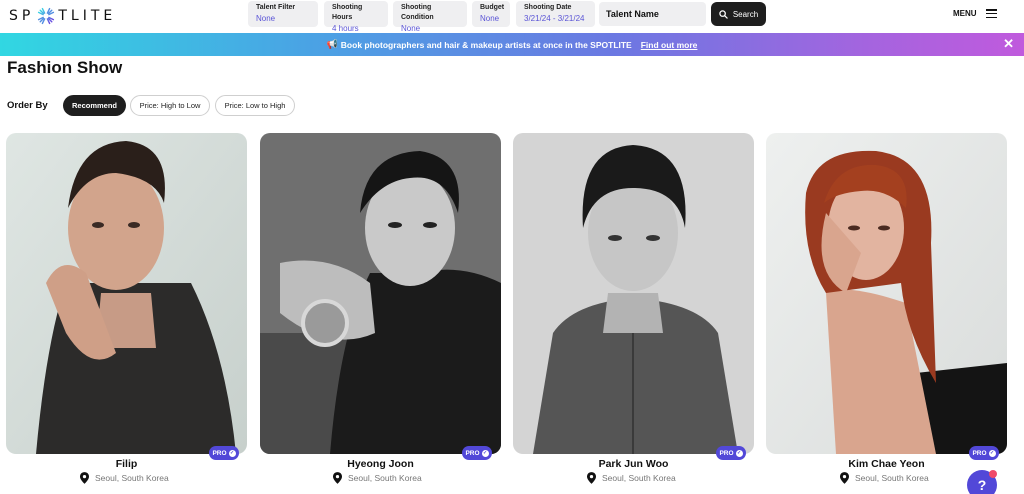 This screenshot has height=494, width=1024. Describe the element at coordinates (22, 16) in the screenshot. I see `logo-text-left: SP` at that location.